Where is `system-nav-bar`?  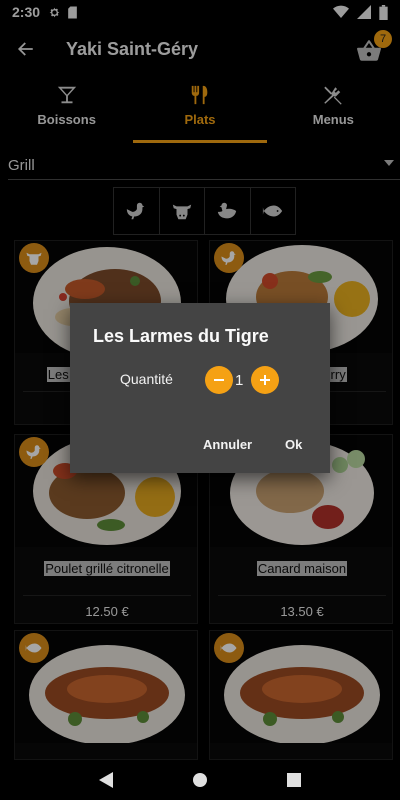
system-nav-bar is located at coordinates (200, 780).